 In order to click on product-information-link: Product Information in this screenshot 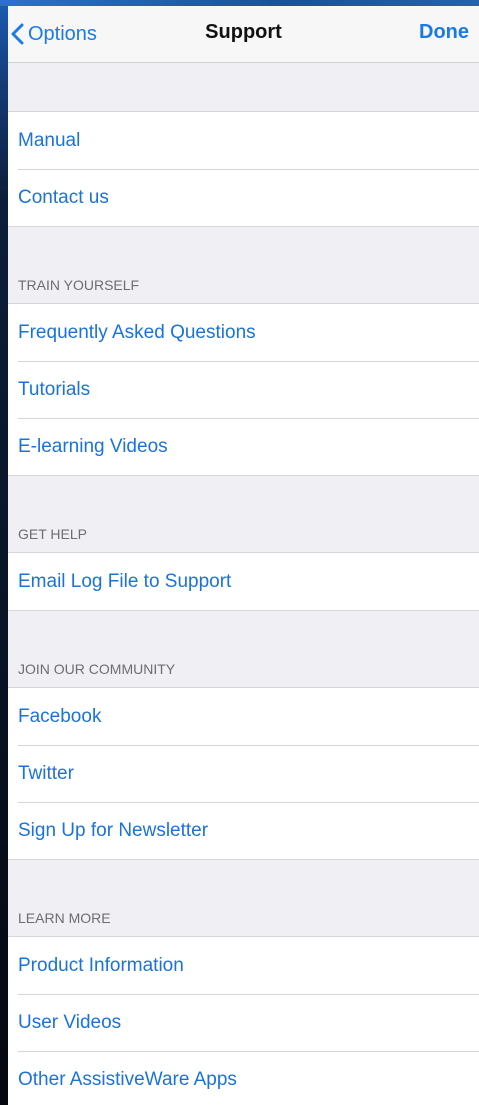, I will do `click(243, 965)`.